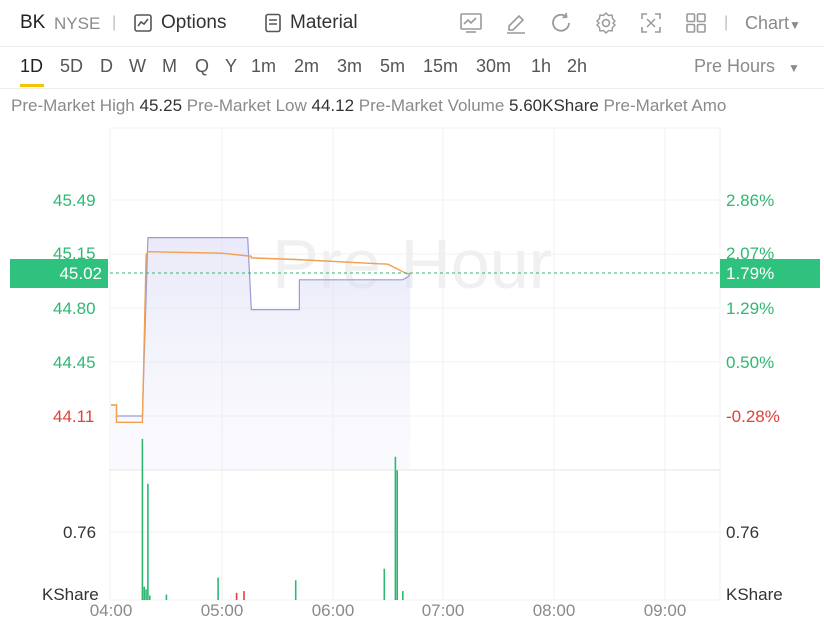 This screenshot has height=625, width=824. What do you see at coordinates (74, 200) in the screenshot?
I see `price-tick: 45.49` at bounding box center [74, 200].